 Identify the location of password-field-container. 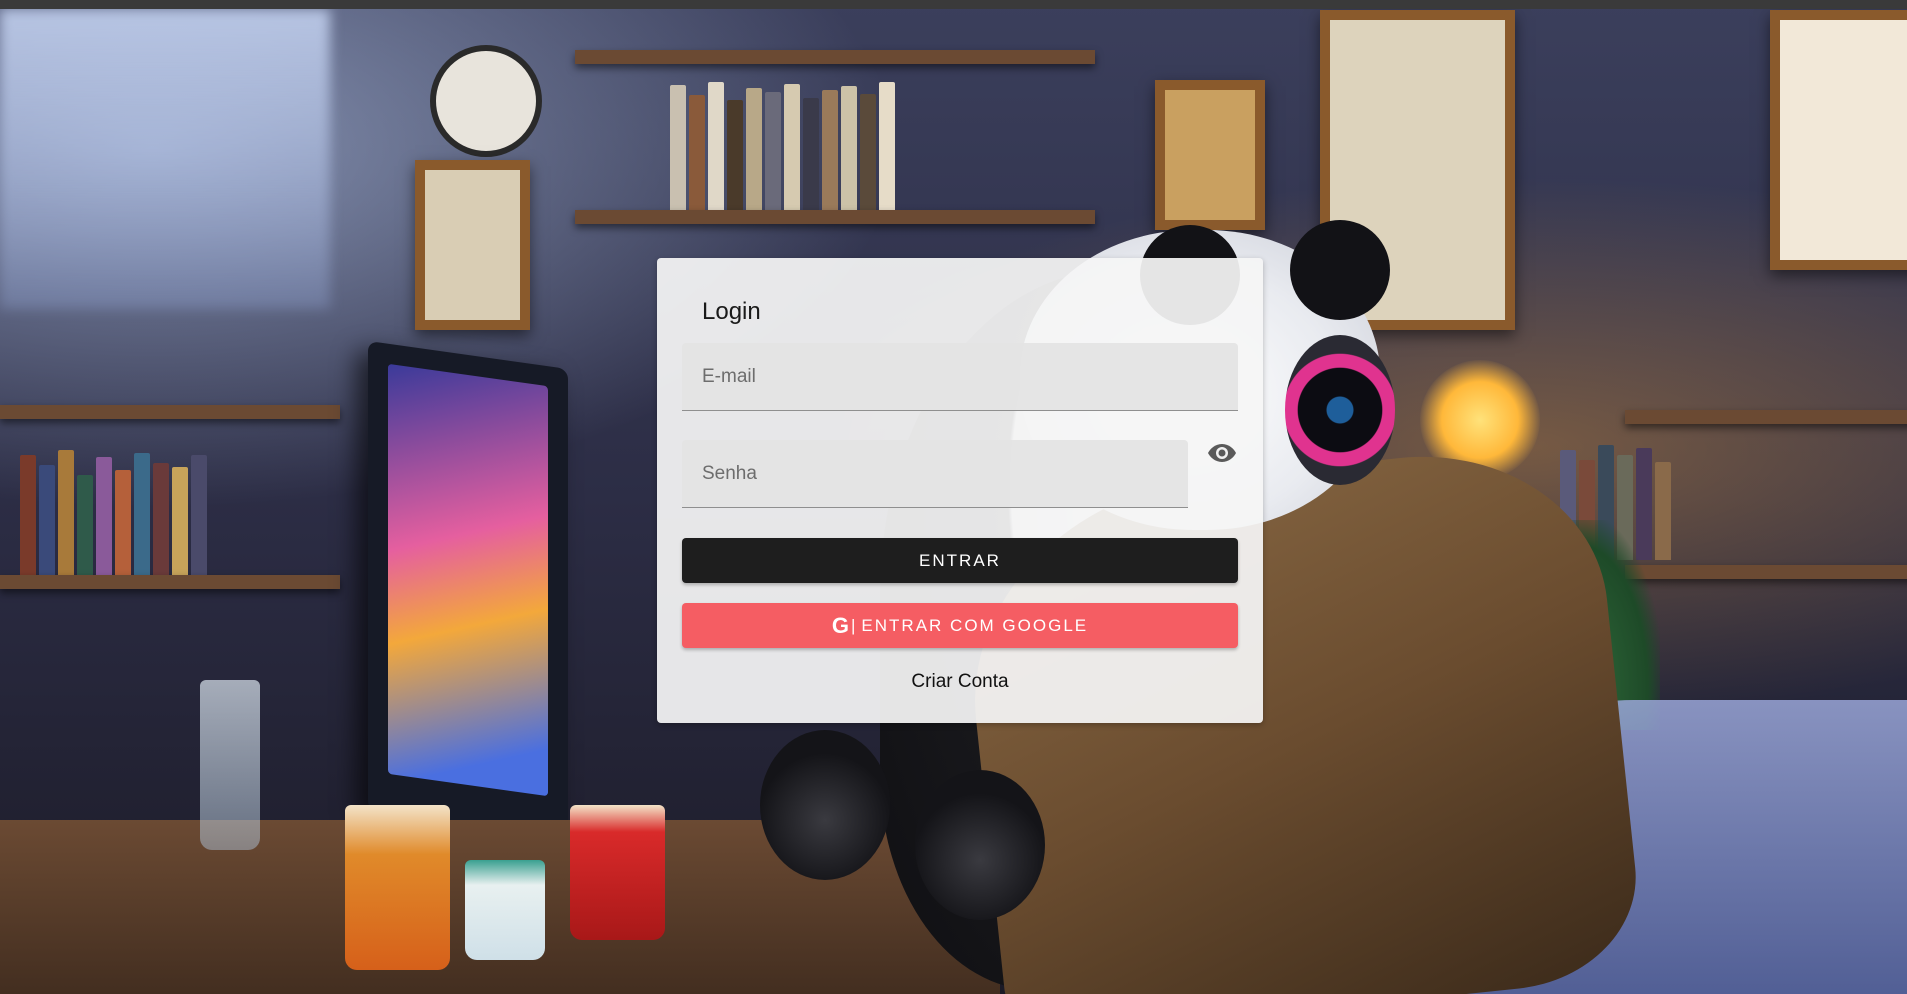
(935, 474).